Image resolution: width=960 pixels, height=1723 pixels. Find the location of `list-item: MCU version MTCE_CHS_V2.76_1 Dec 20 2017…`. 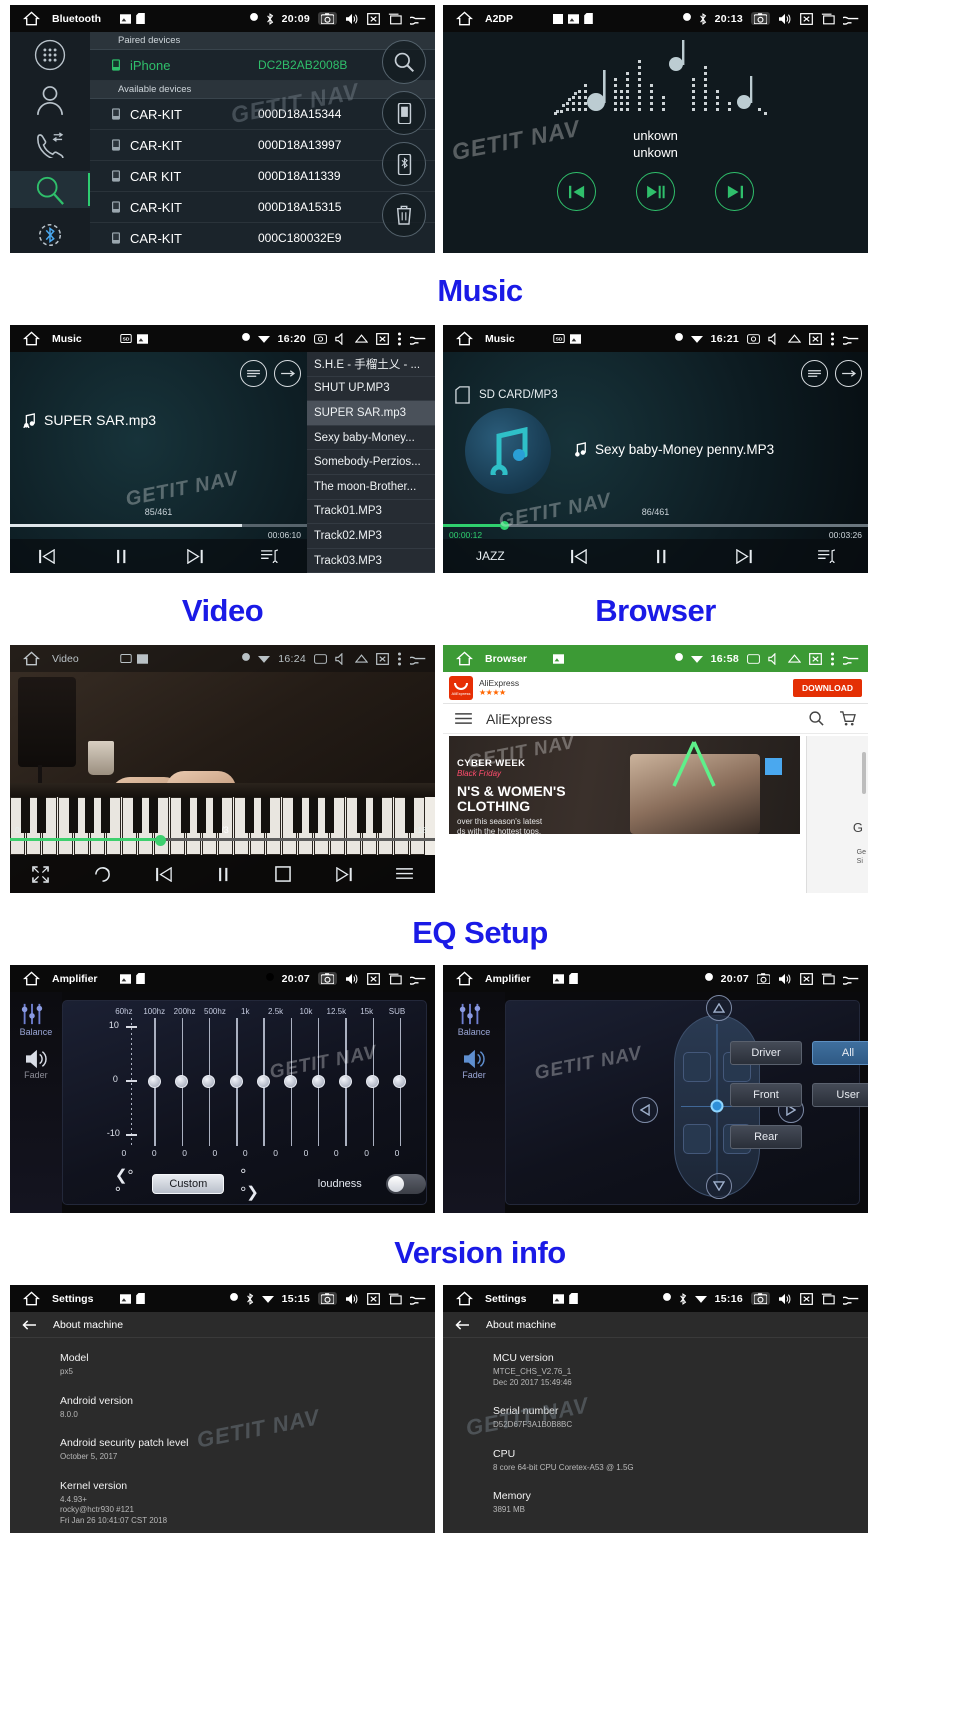

list-item: MCU version MTCE_CHS_V2.76_1 Dec 20 2017… is located at coordinates (680, 1370).